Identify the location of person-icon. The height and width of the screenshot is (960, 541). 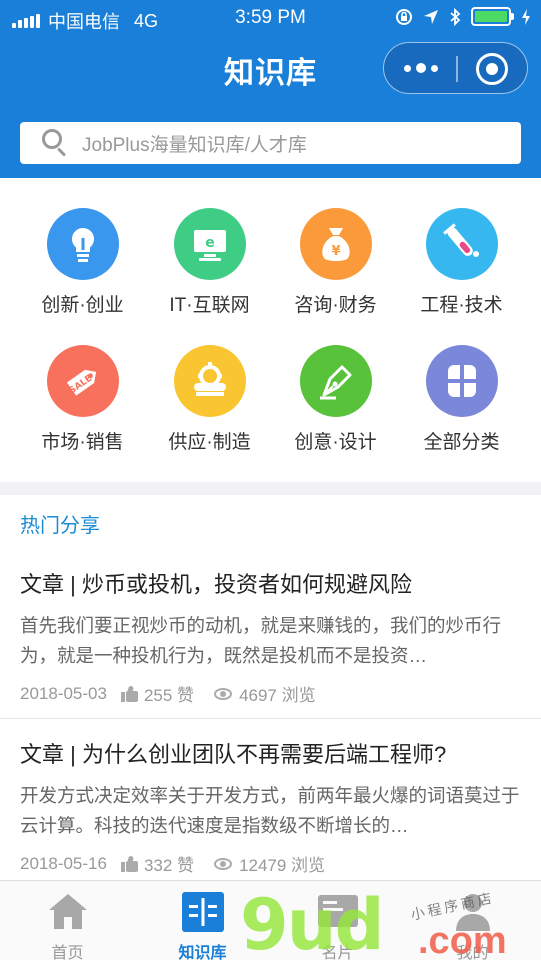
(473, 912).